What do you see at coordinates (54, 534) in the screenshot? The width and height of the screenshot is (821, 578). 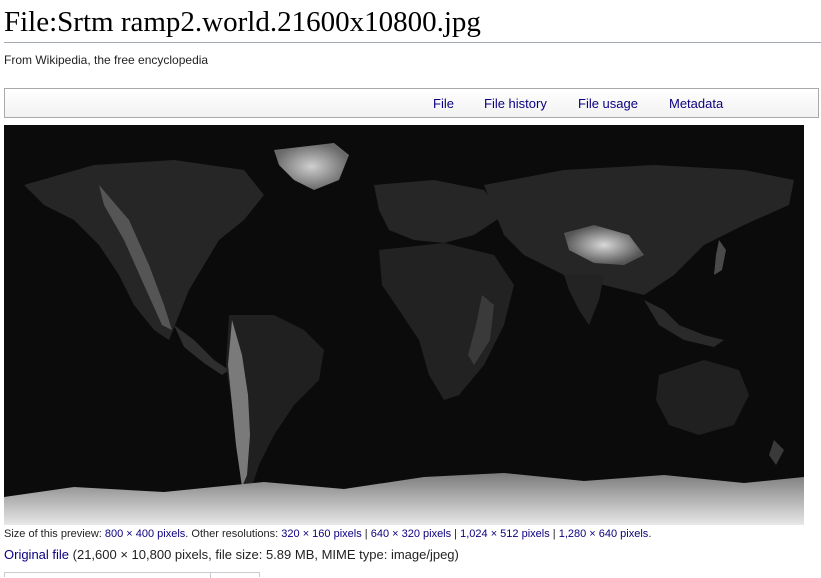 I see `size-prefix: Size of this preview:` at bounding box center [54, 534].